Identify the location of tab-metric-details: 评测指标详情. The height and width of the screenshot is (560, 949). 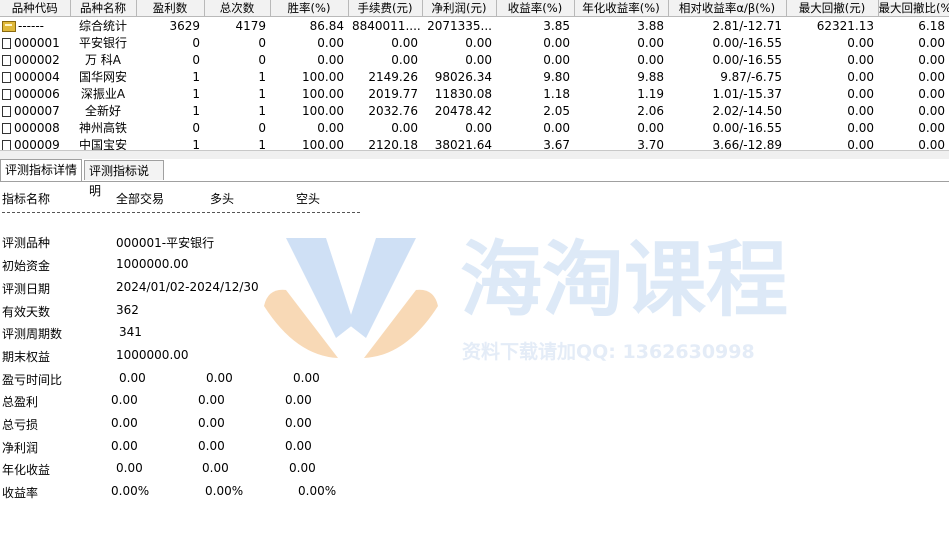
(41, 170).